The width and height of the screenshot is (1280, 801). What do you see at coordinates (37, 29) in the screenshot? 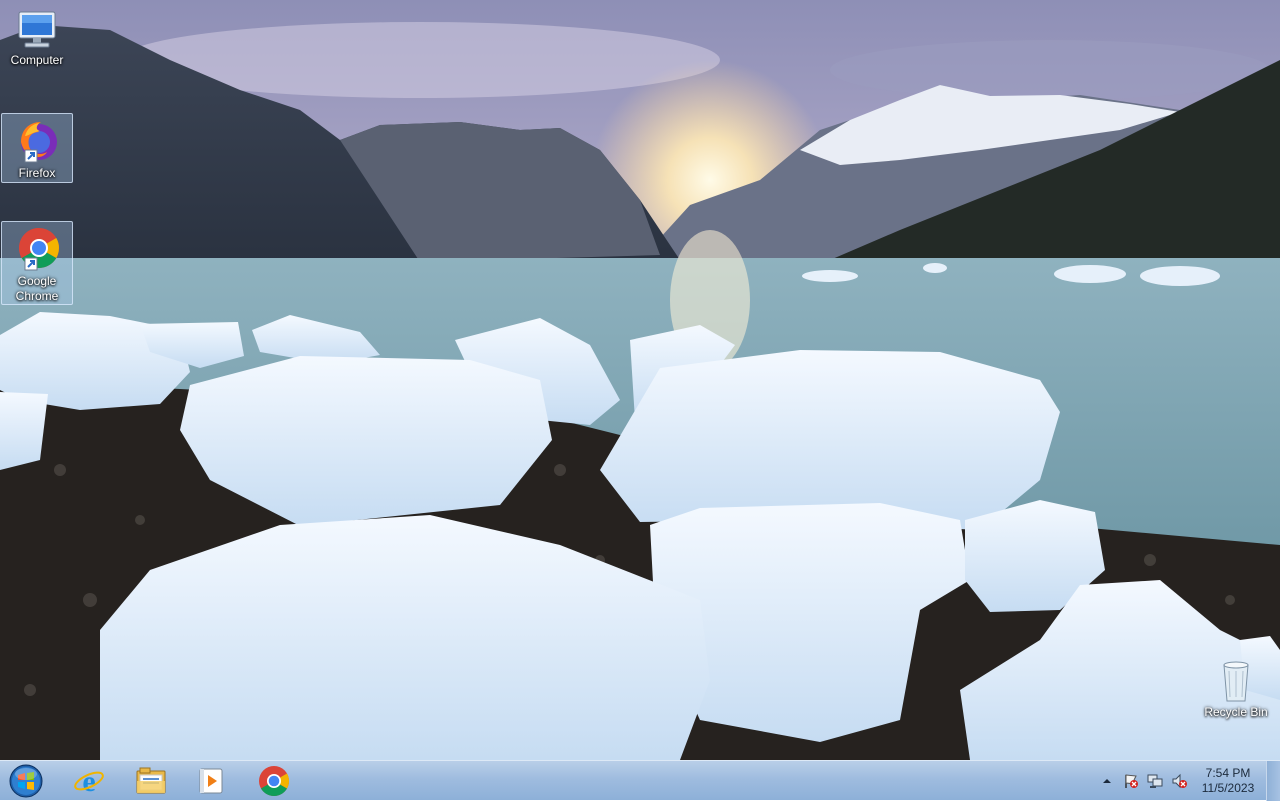
I see `computer-icon` at bounding box center [37, 29].